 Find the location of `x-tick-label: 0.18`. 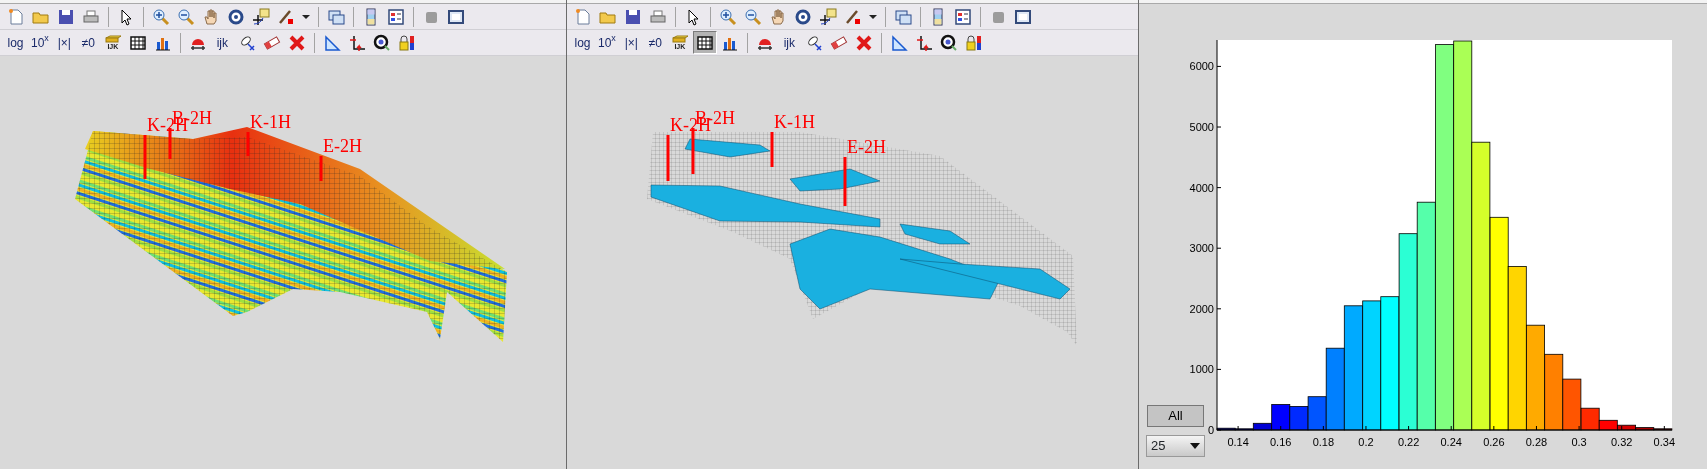

x-tick-label: 0.18 is located at coordinates (1323, 442).